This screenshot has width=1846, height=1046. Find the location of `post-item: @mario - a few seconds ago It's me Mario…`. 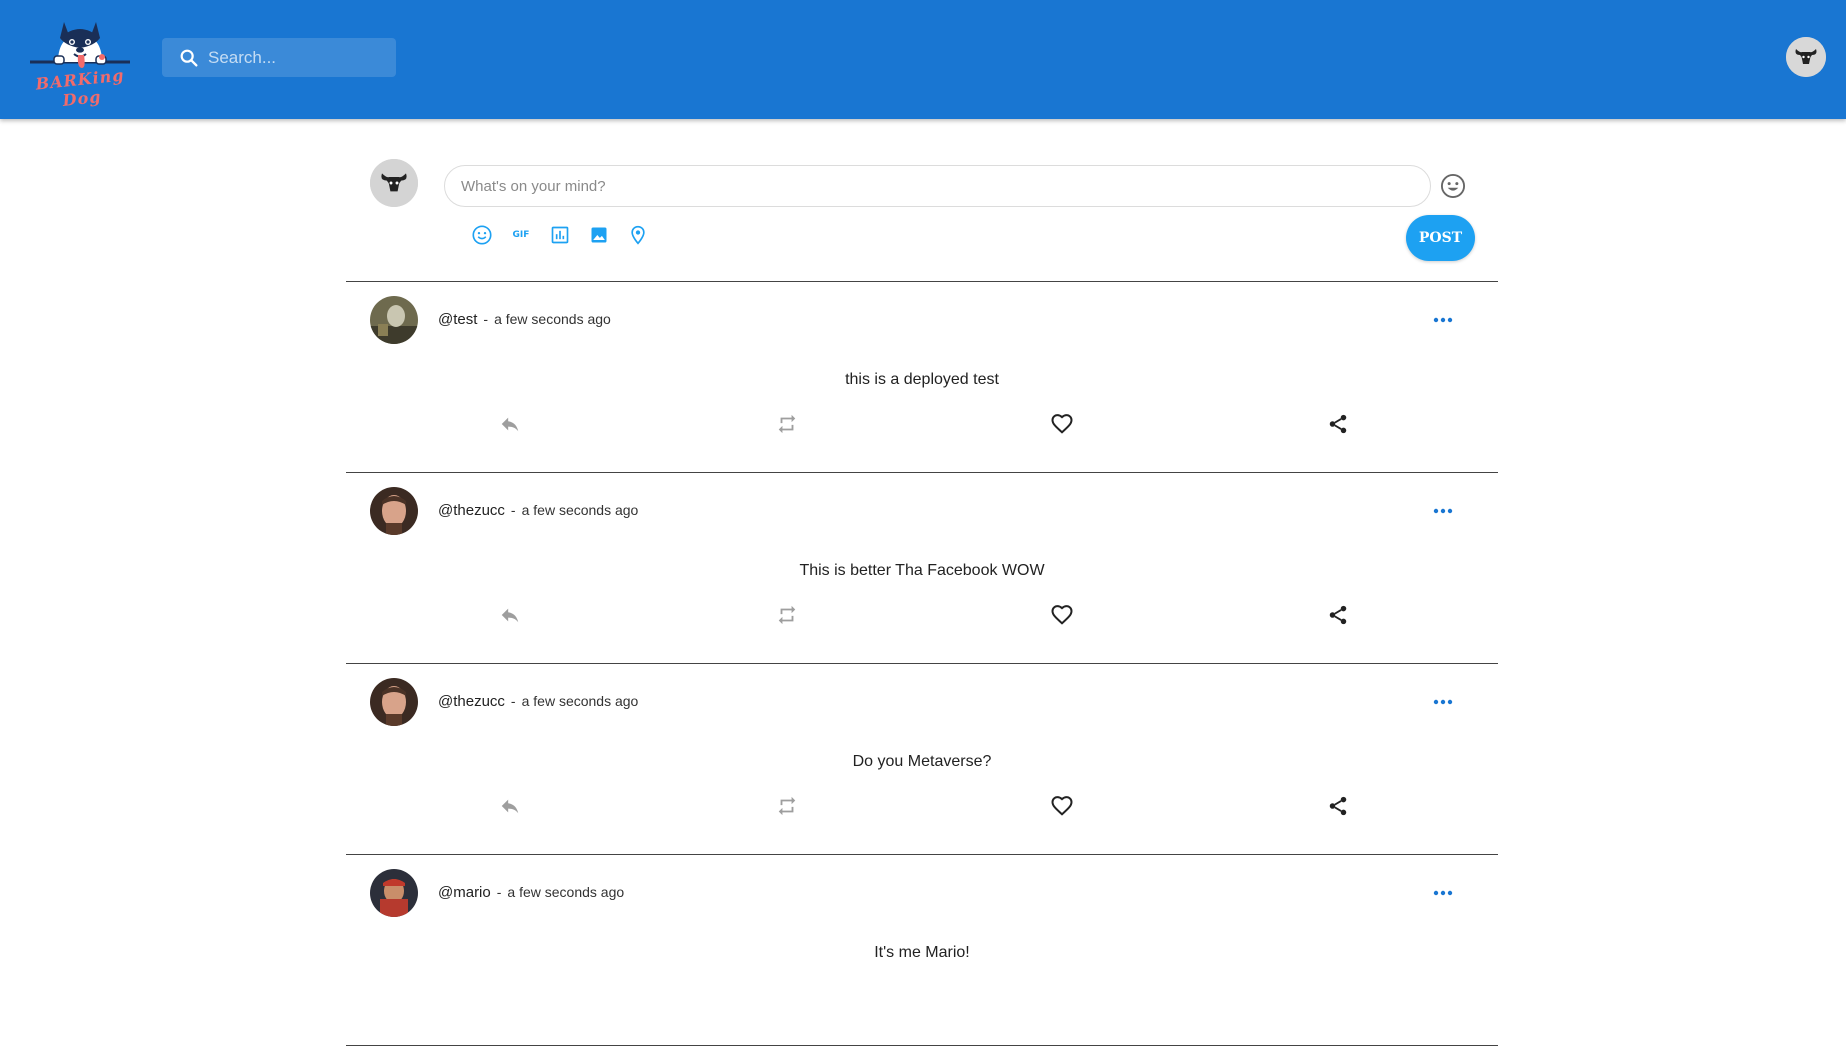

post-item: @mario - a few seconds ago It's me Mario… is located at coordinates (922, 950).